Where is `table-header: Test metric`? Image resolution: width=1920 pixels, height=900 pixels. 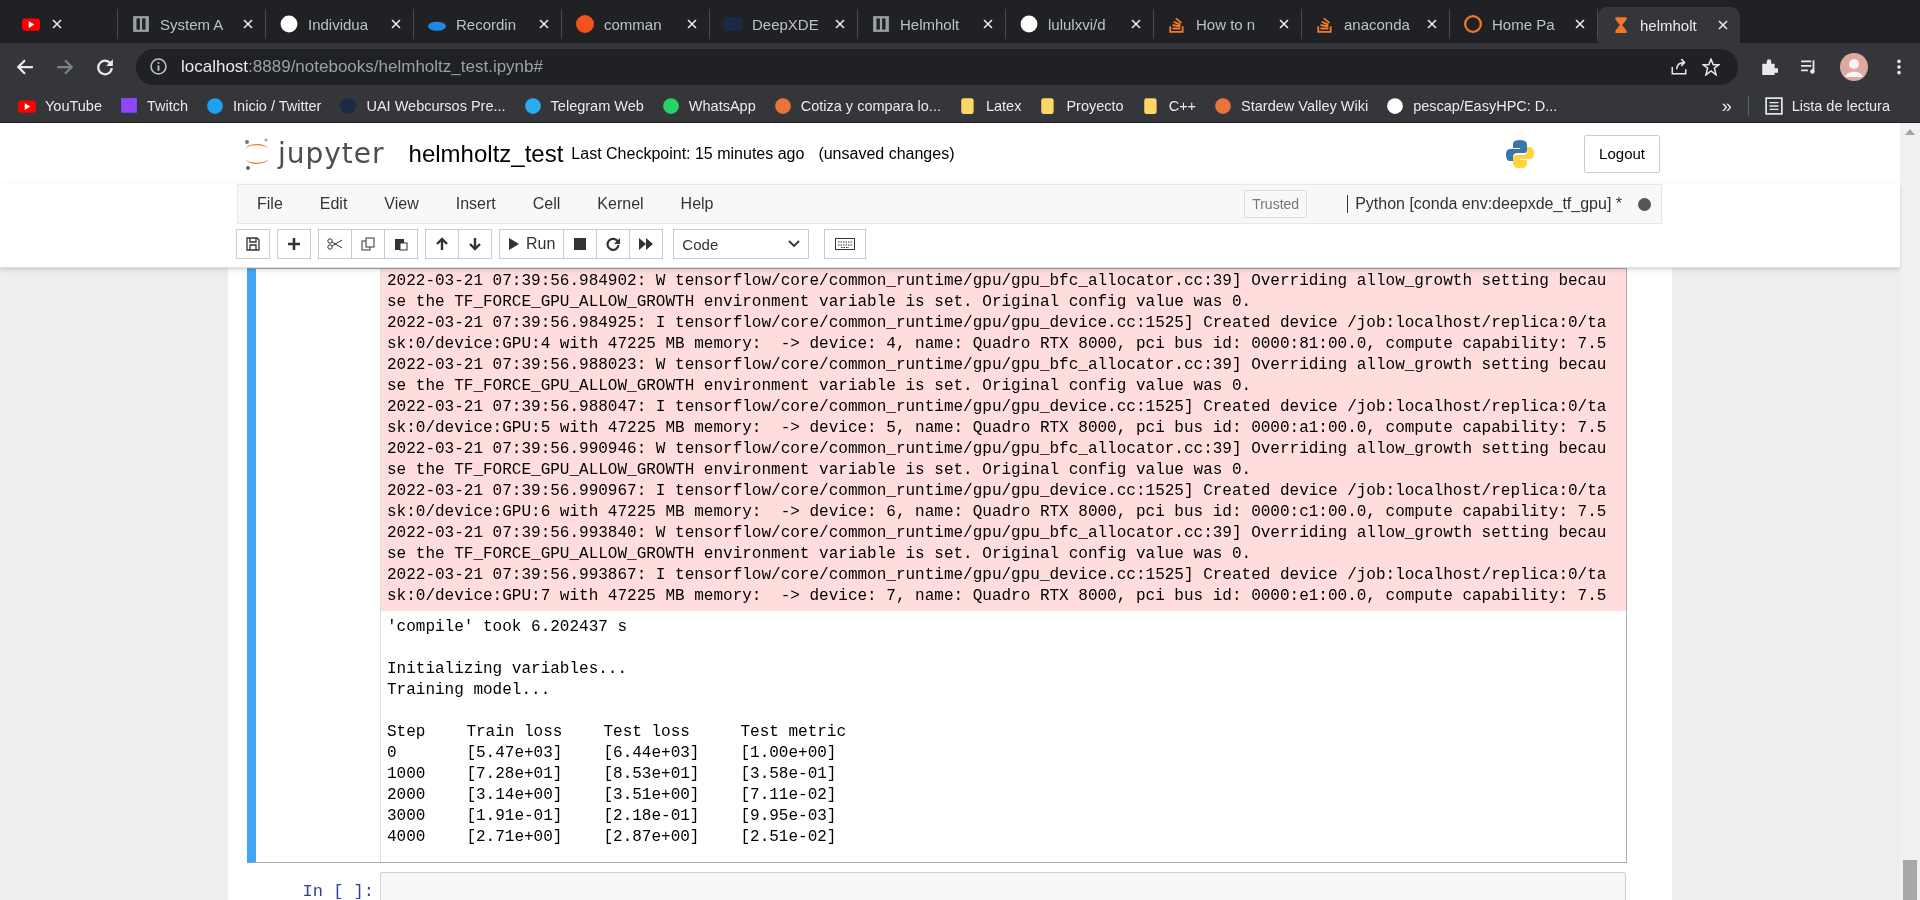
table-header: Test metric is located at coordinates (793, 732).